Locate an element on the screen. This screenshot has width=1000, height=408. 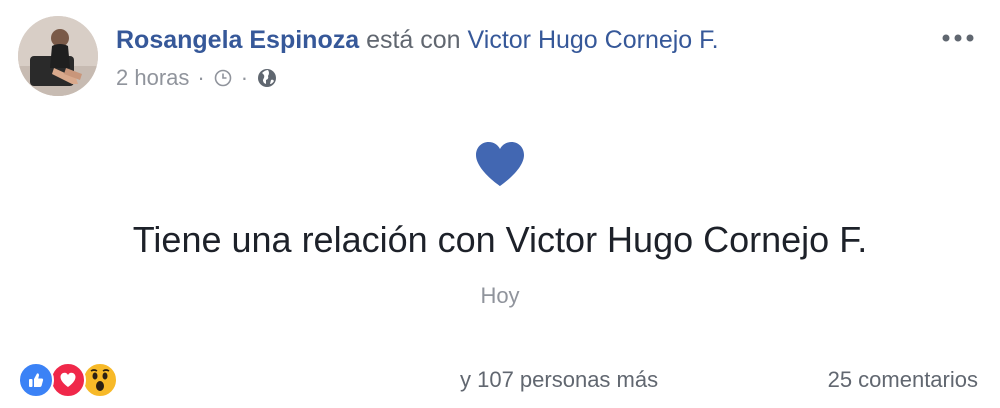
post-timestamp-link: 2 horas is located at coordinates (152, 78).